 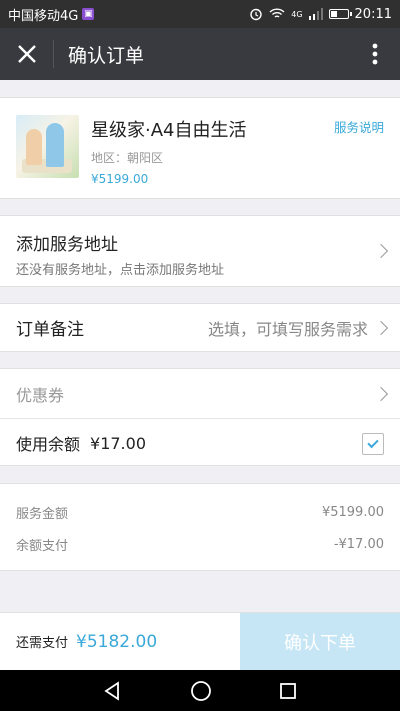 What do you see at coordinates (43, 16) in the screenshot?
I see `carrier-label: 中国移动4G` at bounding box center [43, 16].